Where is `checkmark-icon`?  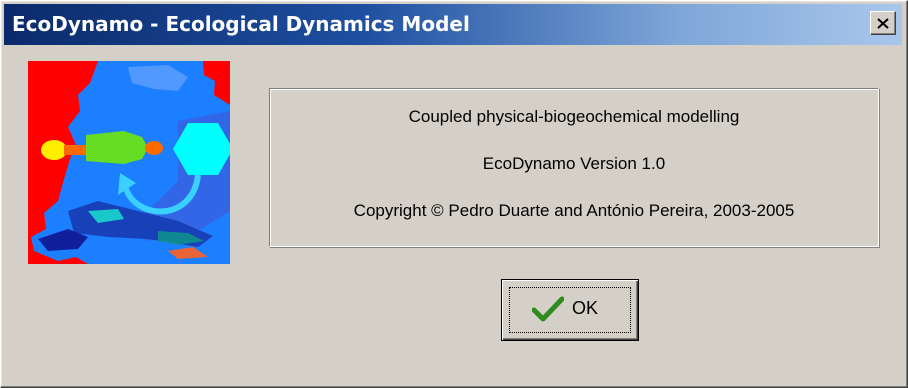 checkmark-icon is located at coordinates (548, 309).